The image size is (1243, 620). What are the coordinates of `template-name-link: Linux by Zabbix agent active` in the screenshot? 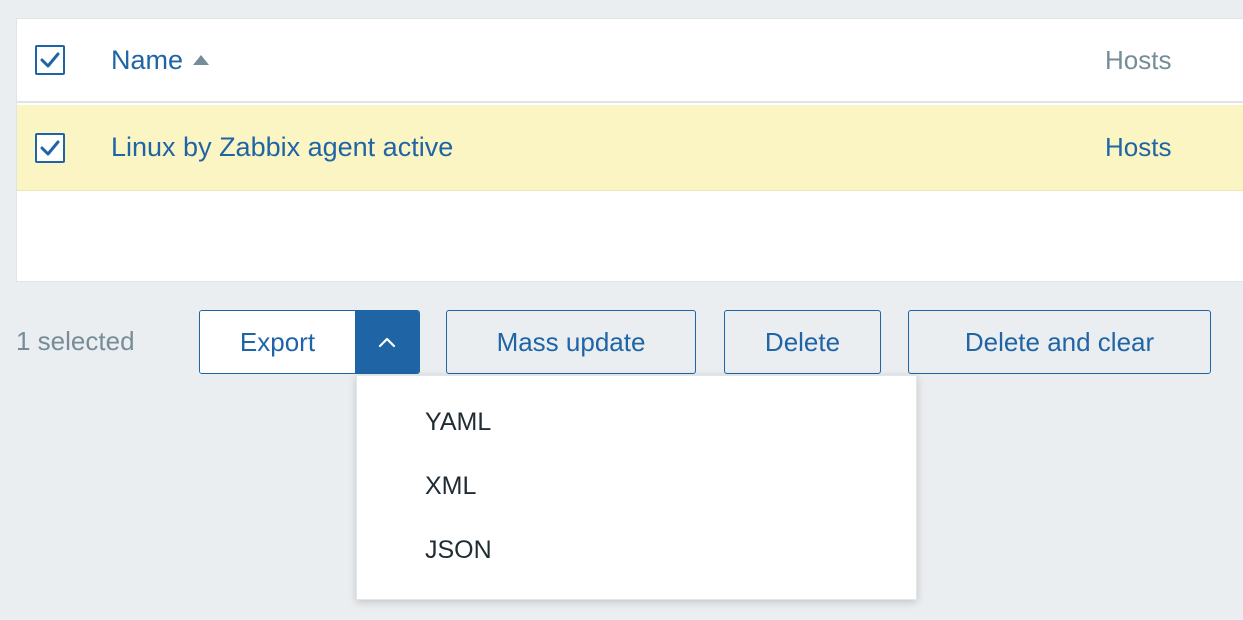 It's located at (282, 147).